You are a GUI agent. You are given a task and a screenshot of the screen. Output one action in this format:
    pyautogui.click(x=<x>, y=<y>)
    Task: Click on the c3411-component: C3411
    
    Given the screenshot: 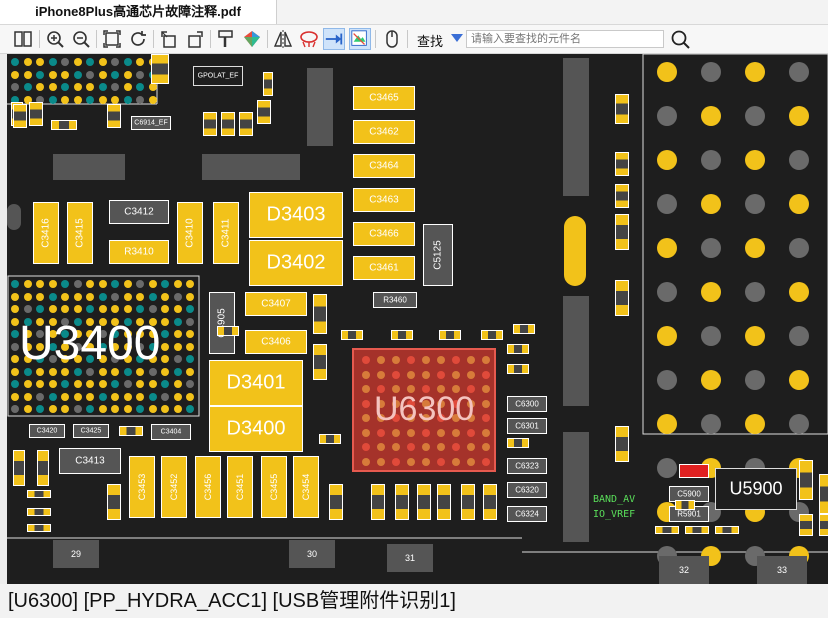 What is the action you would take?
    pyautogui.click(x=226, y=233)
    